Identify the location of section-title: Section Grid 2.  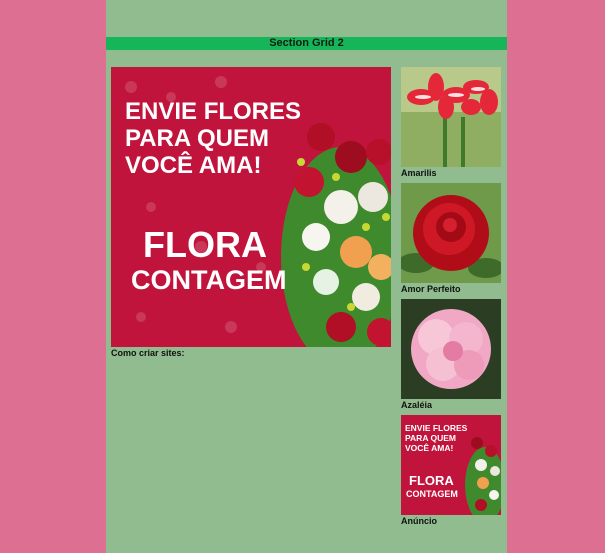
(306, 43).